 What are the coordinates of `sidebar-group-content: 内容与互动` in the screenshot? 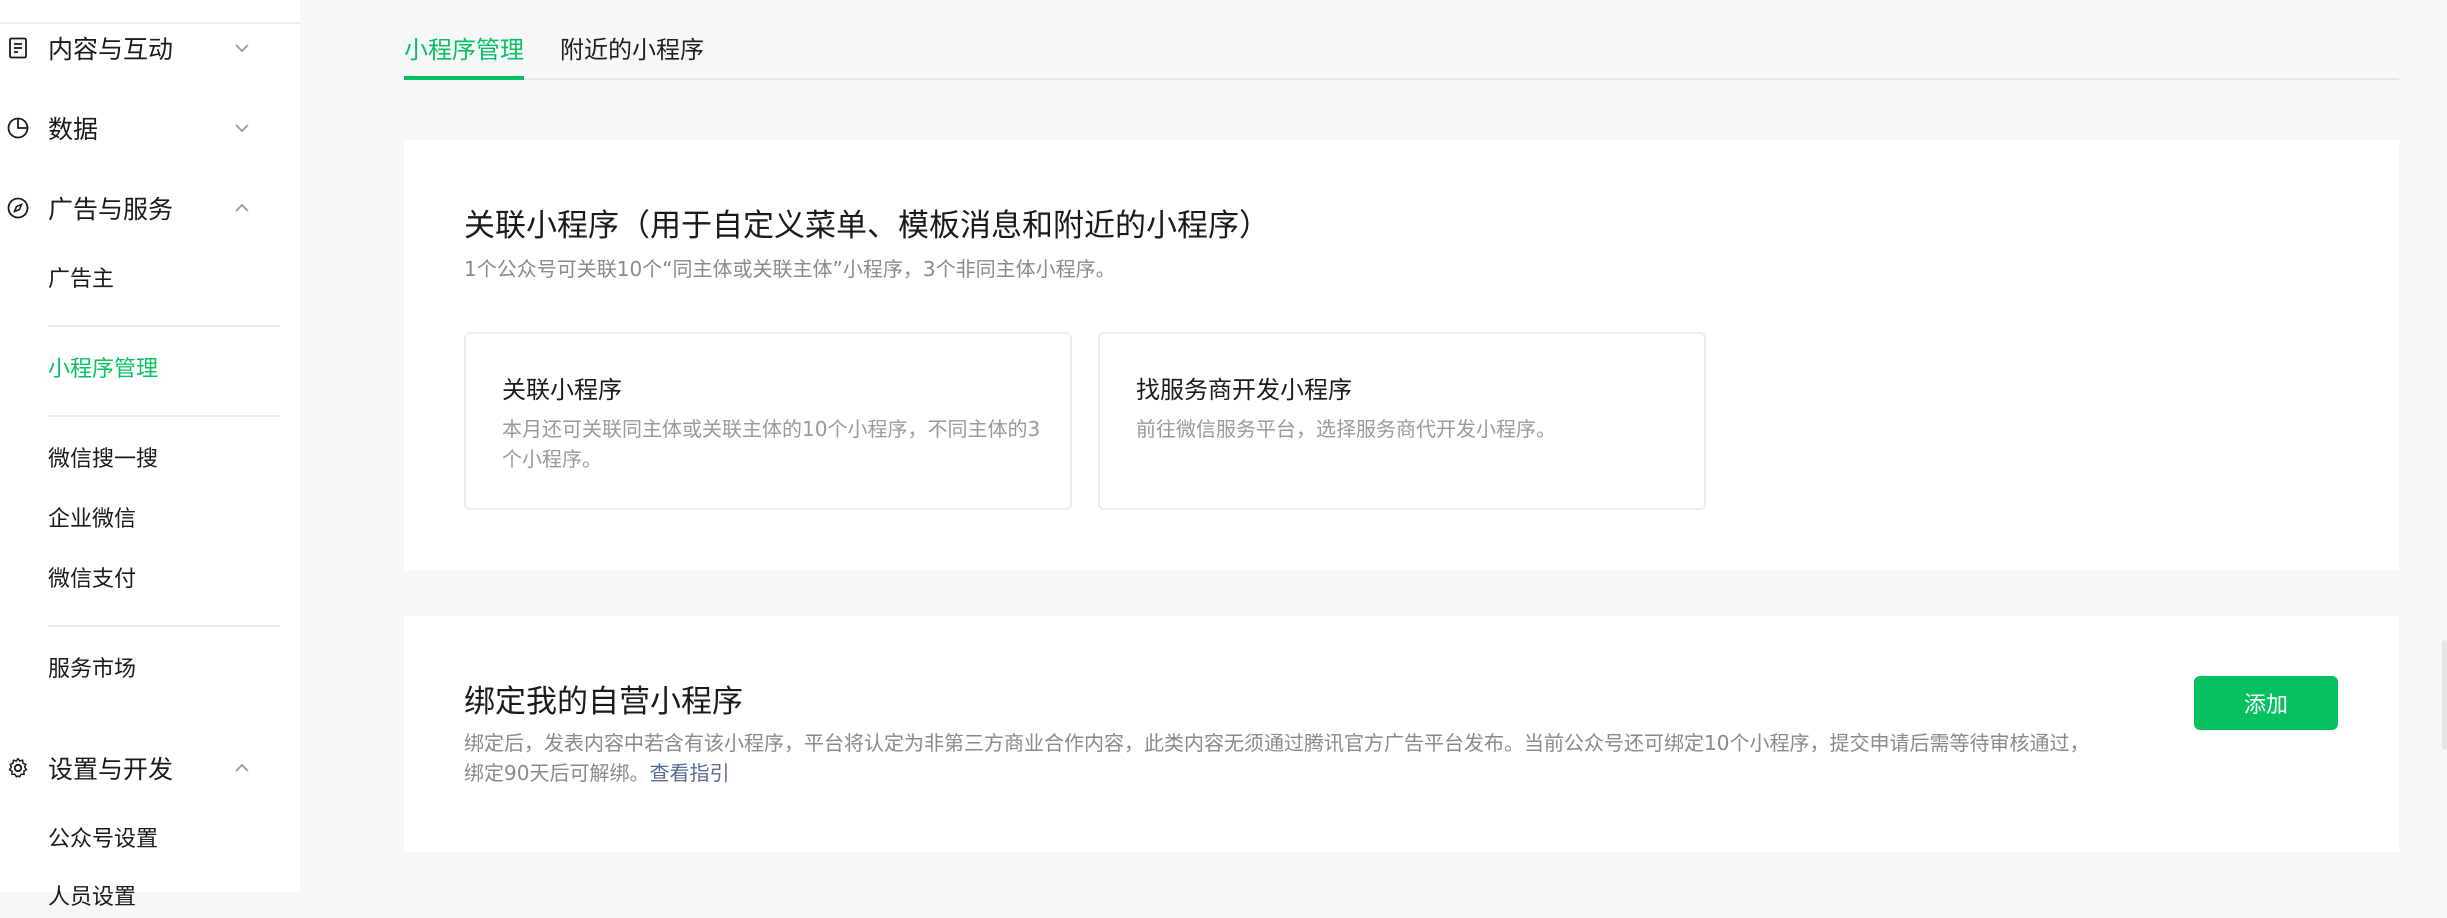 It's located at (135, 48).